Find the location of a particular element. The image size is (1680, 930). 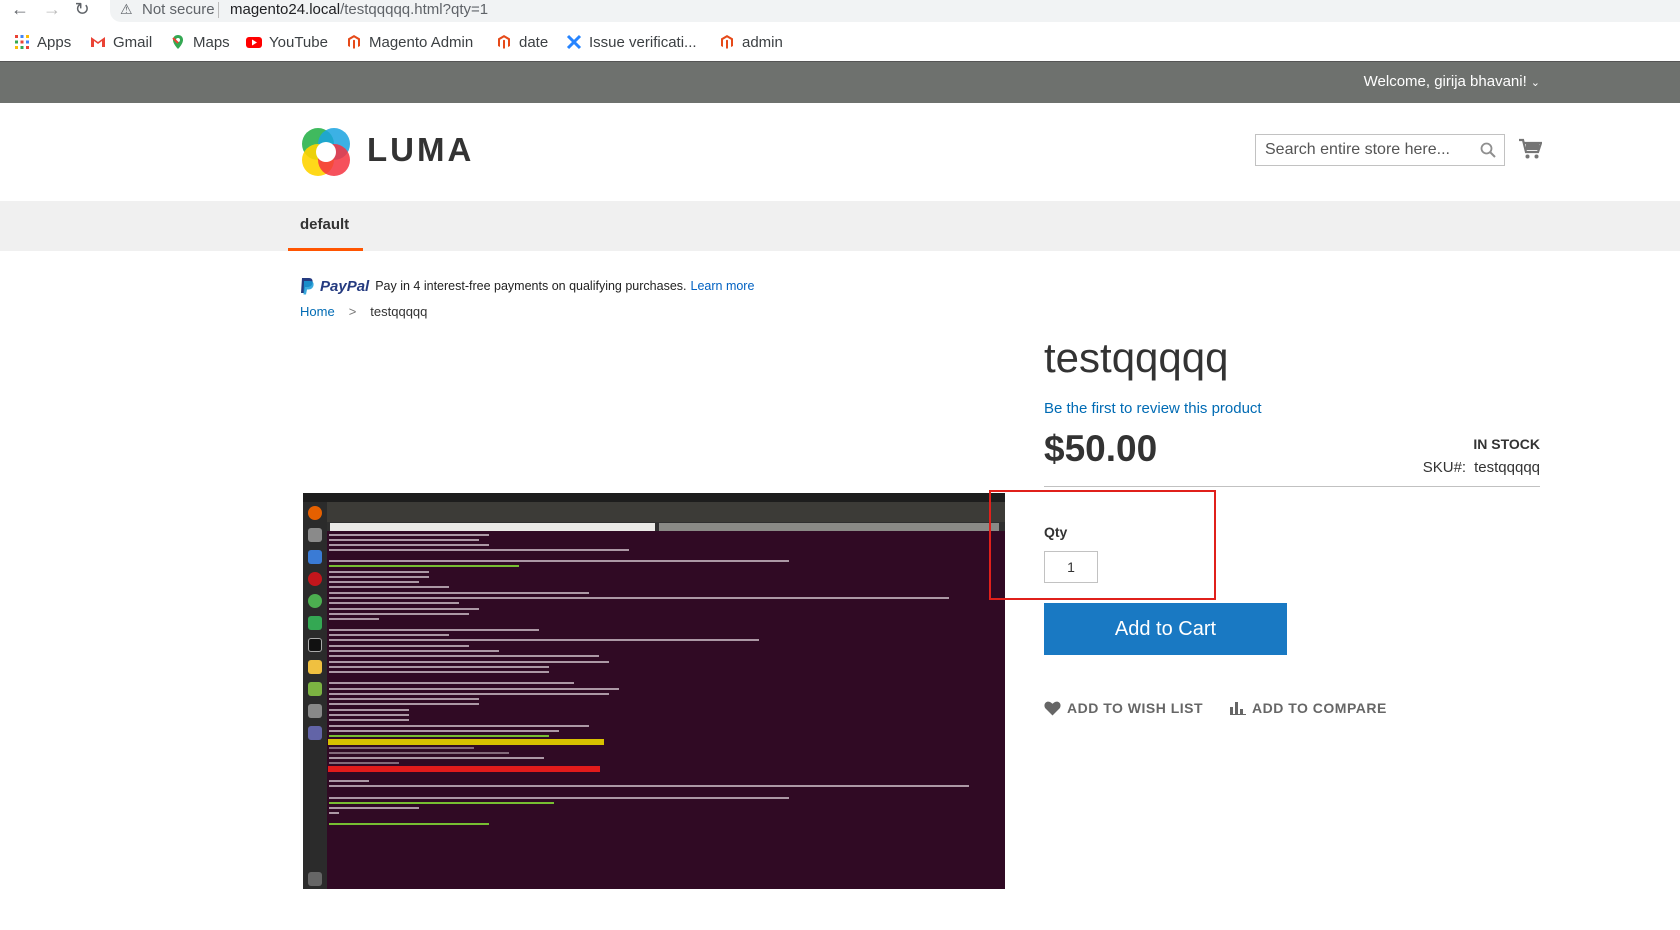

image-dock is located at coordinates (315, 695).